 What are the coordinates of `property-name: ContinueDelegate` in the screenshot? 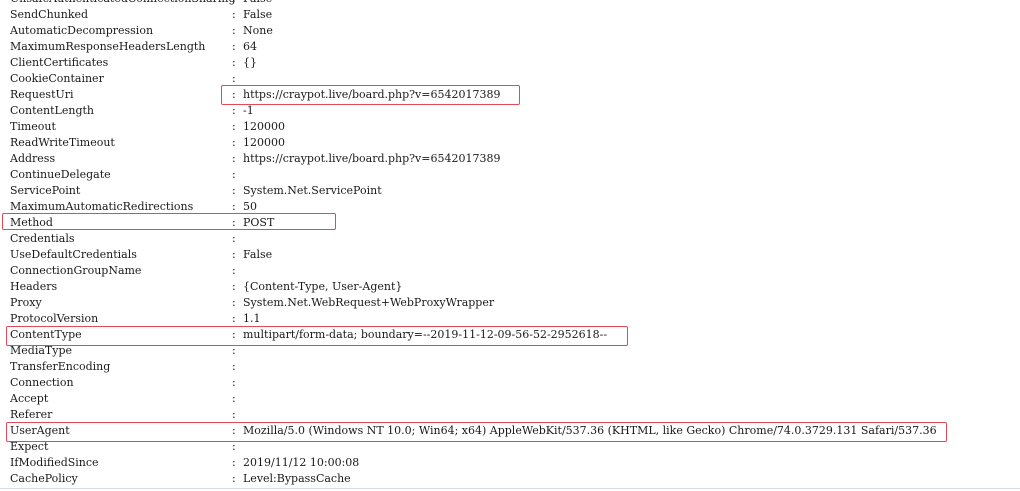 It's located at (60, 174).